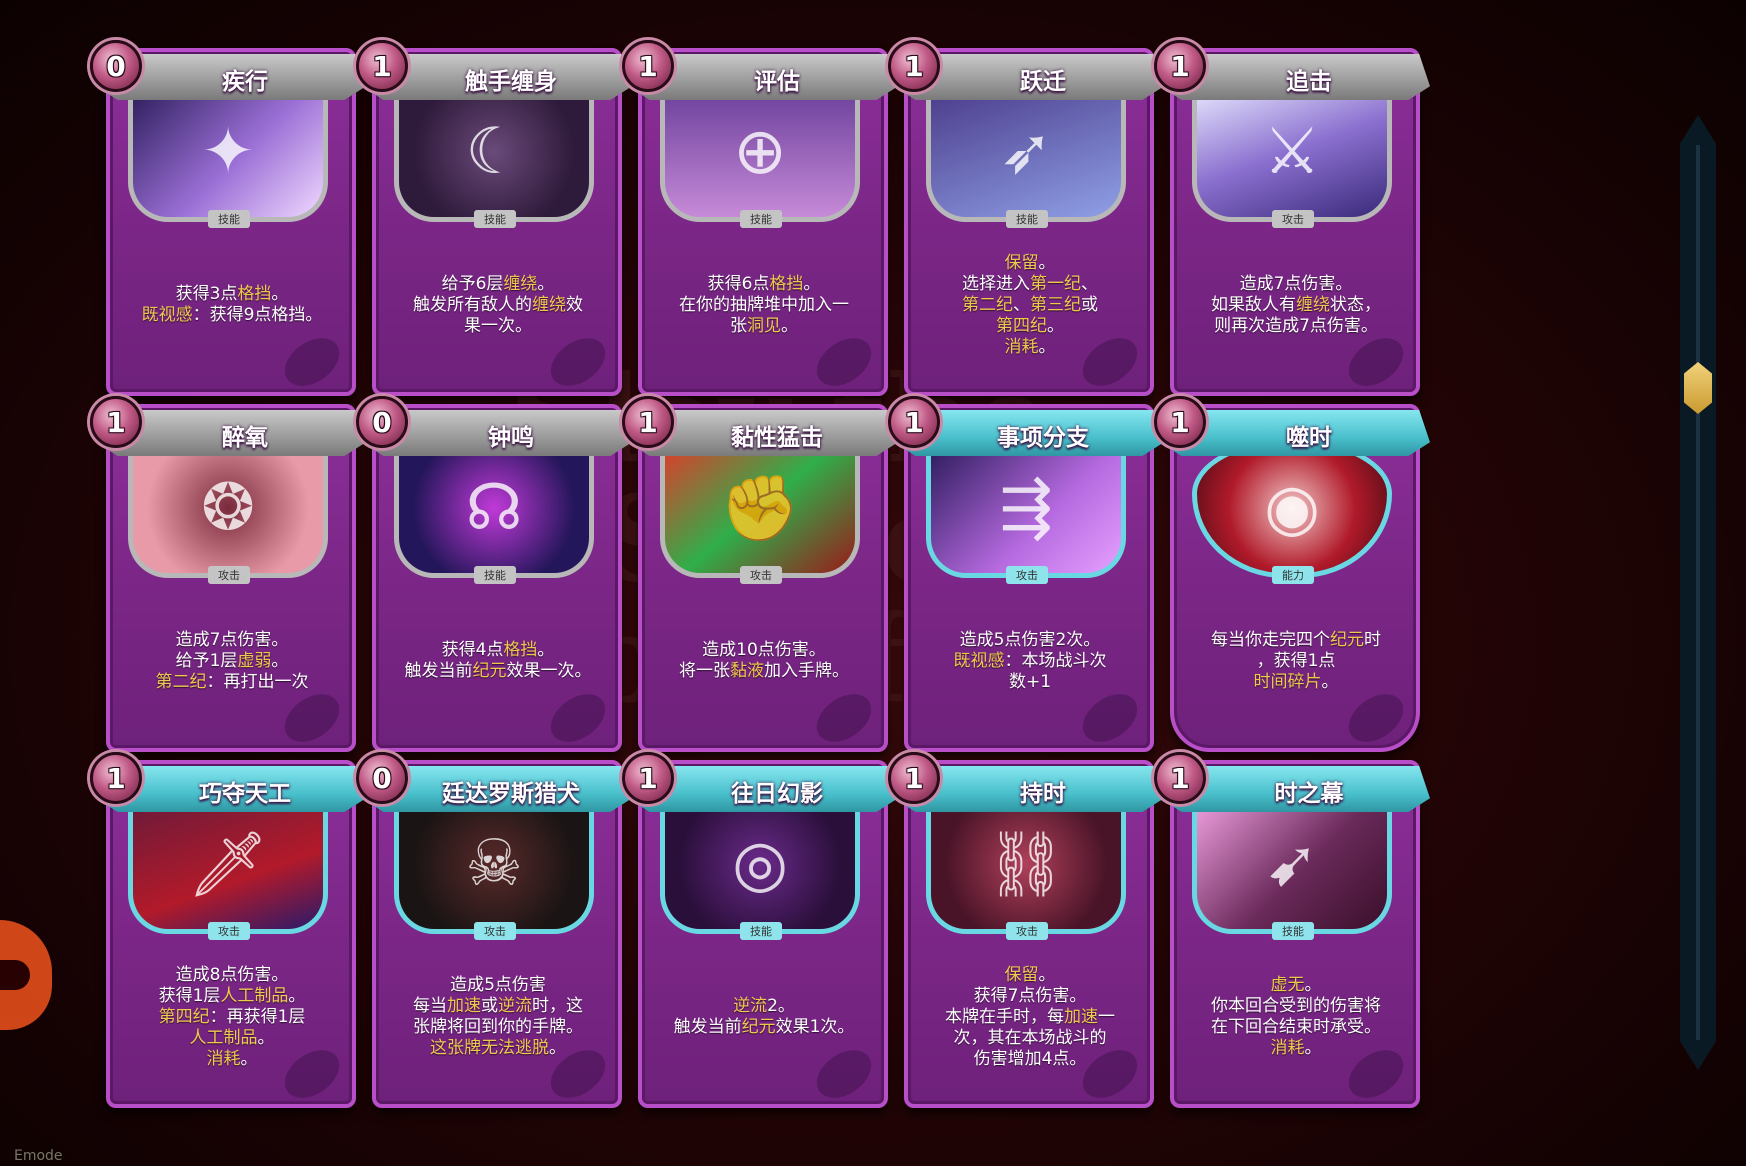 The image size is (1746, 1166). What do you see at coordinates (1021, 325) in the screenshot?
I see `keyword-text: 第四纪` at bounding box center [1021, 325].